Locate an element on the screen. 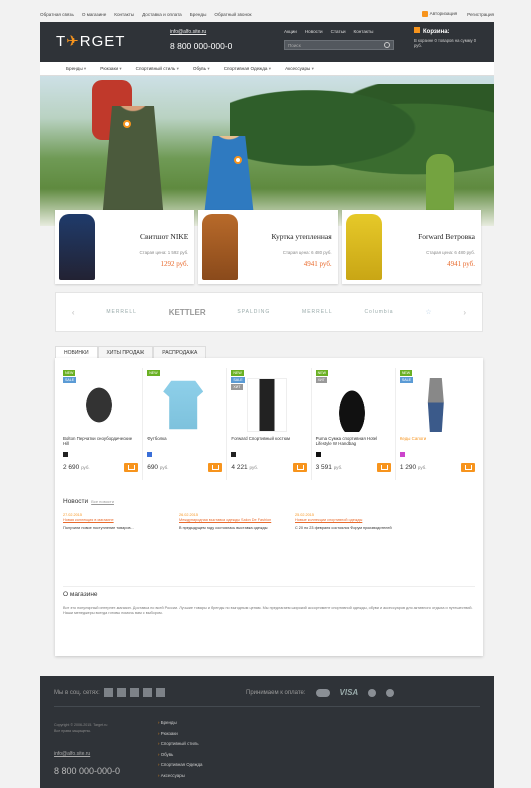 The height and width of the screenshot is (788, 531). product-price: 1 290 руб. is located at coordinates (413, 467).